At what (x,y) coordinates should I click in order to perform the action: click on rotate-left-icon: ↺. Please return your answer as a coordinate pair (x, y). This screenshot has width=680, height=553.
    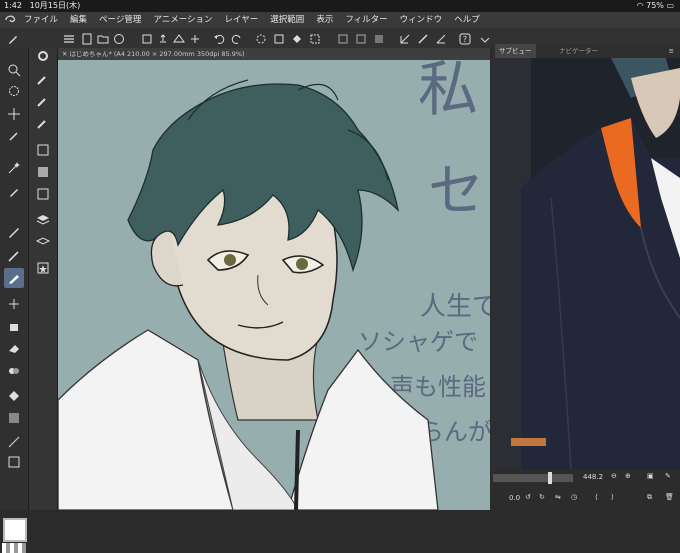
    Looking at the image, I should click on (528, 497).